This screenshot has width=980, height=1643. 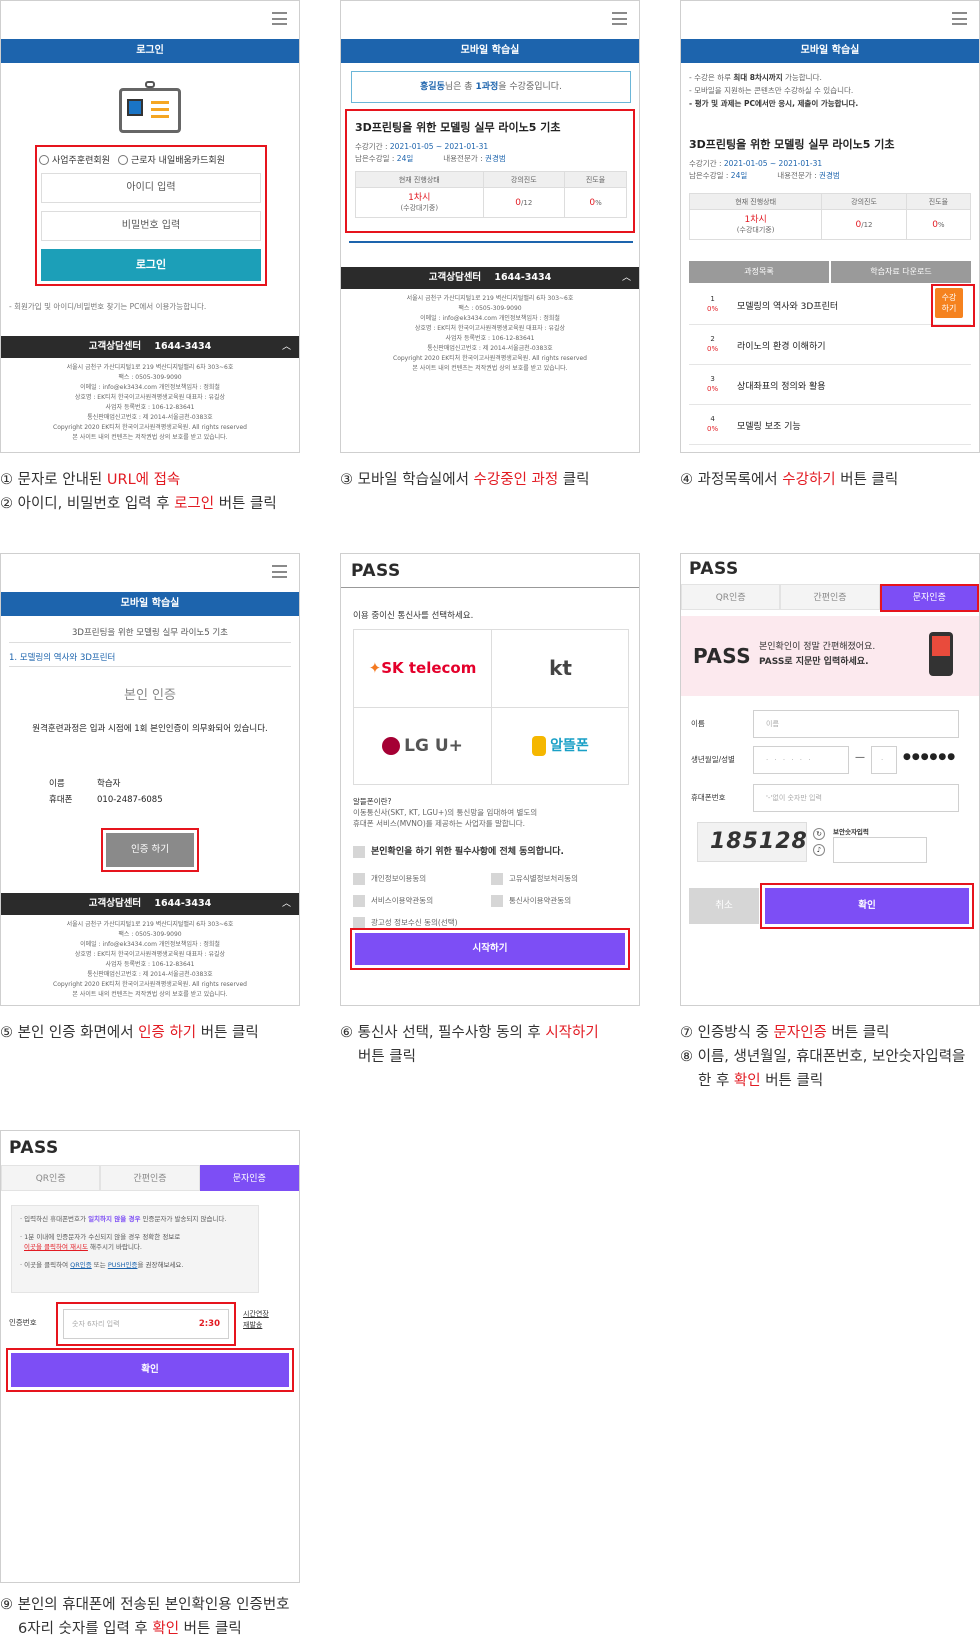 What do you see at coordinates (769, 427) in the screenshot?
I see `lesson-title: 모델링 보조 기능` at bounding box center [769, 427].